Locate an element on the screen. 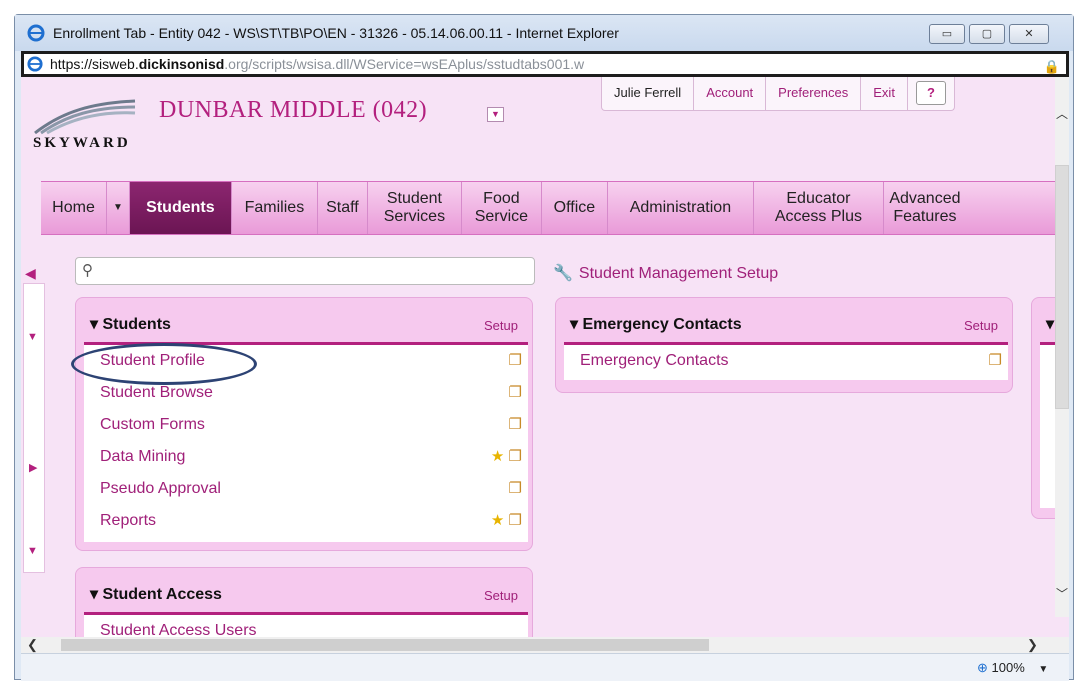  url-prefix: https://sisweb. is located at coordinates (94, 64).